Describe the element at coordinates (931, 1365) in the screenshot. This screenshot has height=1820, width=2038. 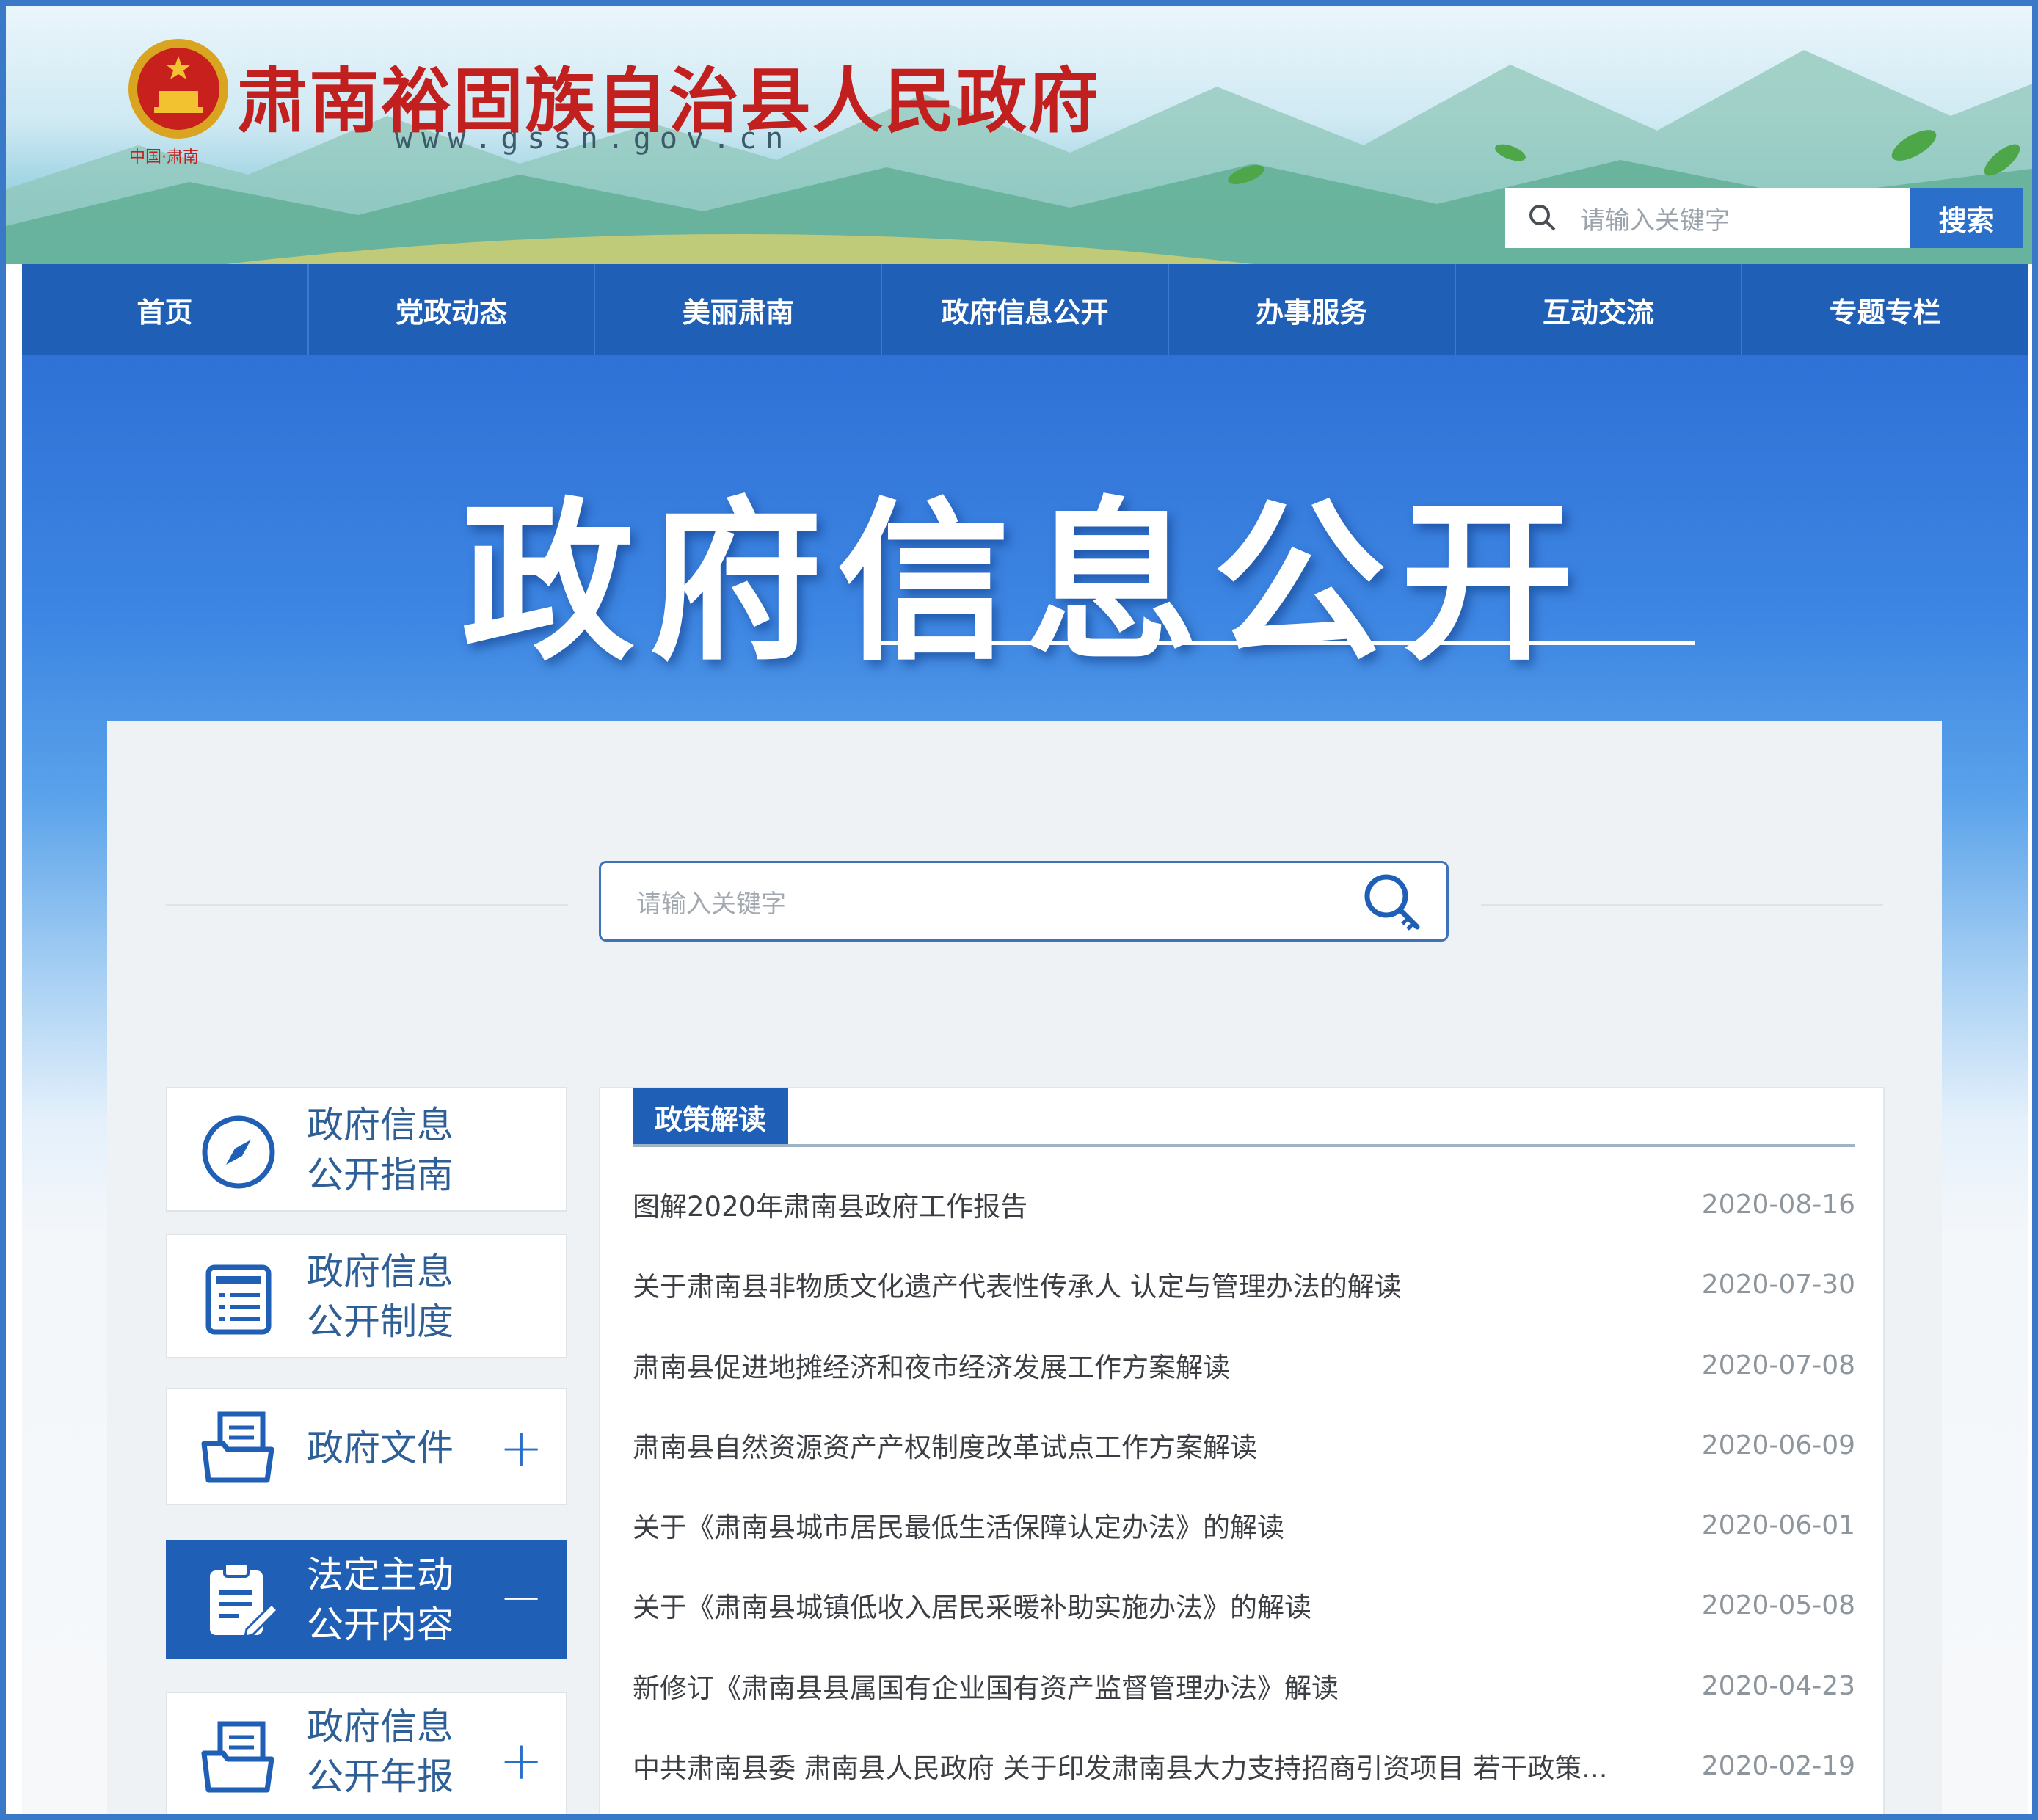
I see `news-title: 肃南县促进地摊经济和夜市经济发展工作方案解读` at that location.